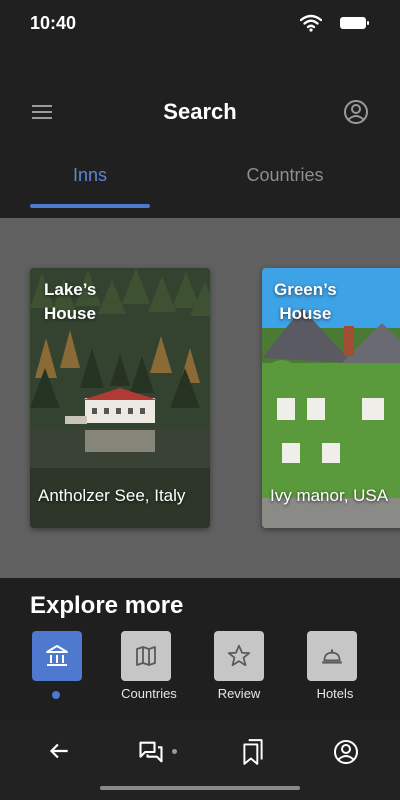 This screenshot has width=400, height=800. Describe the element at coordinates (335, 693) in the screenshot. I see `explore-hotels-label: Hotels` at that location.